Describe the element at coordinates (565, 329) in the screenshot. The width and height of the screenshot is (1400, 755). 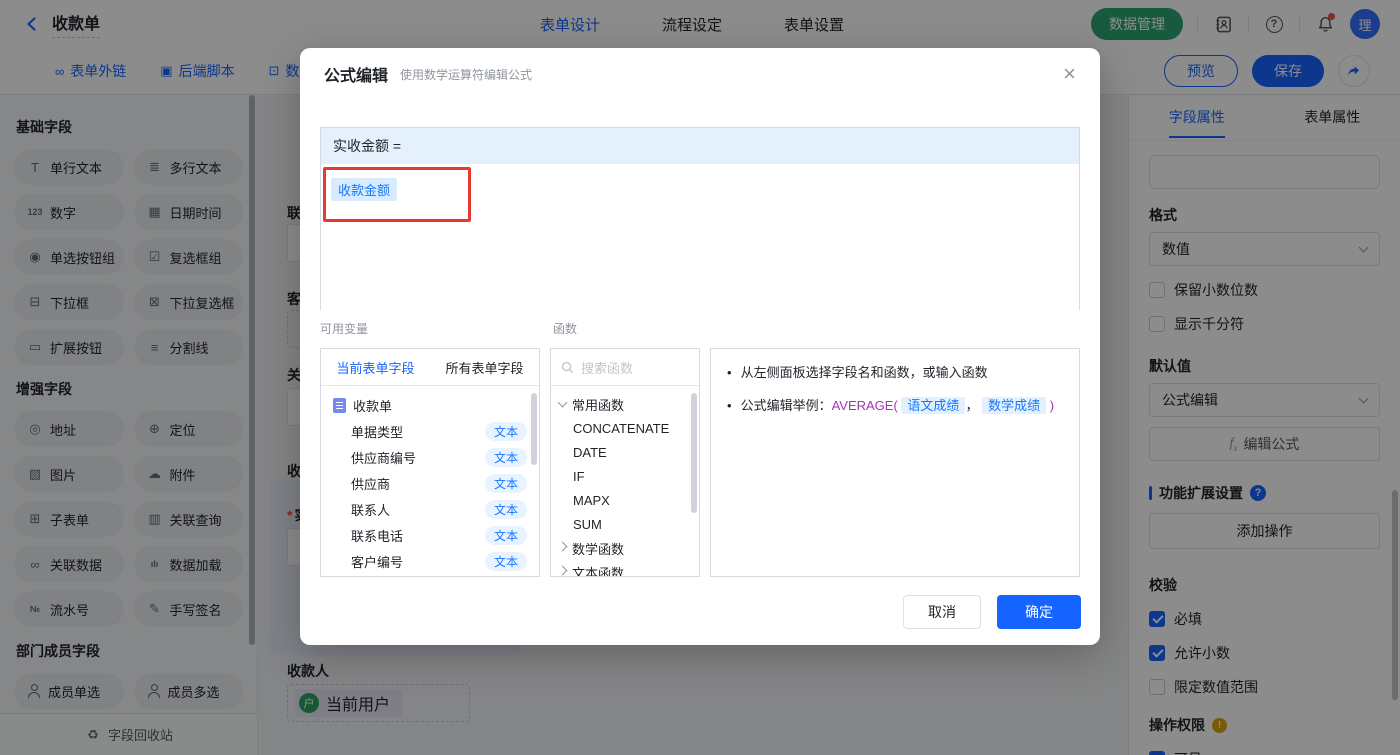
I see `functions-label: 函数` at that location.